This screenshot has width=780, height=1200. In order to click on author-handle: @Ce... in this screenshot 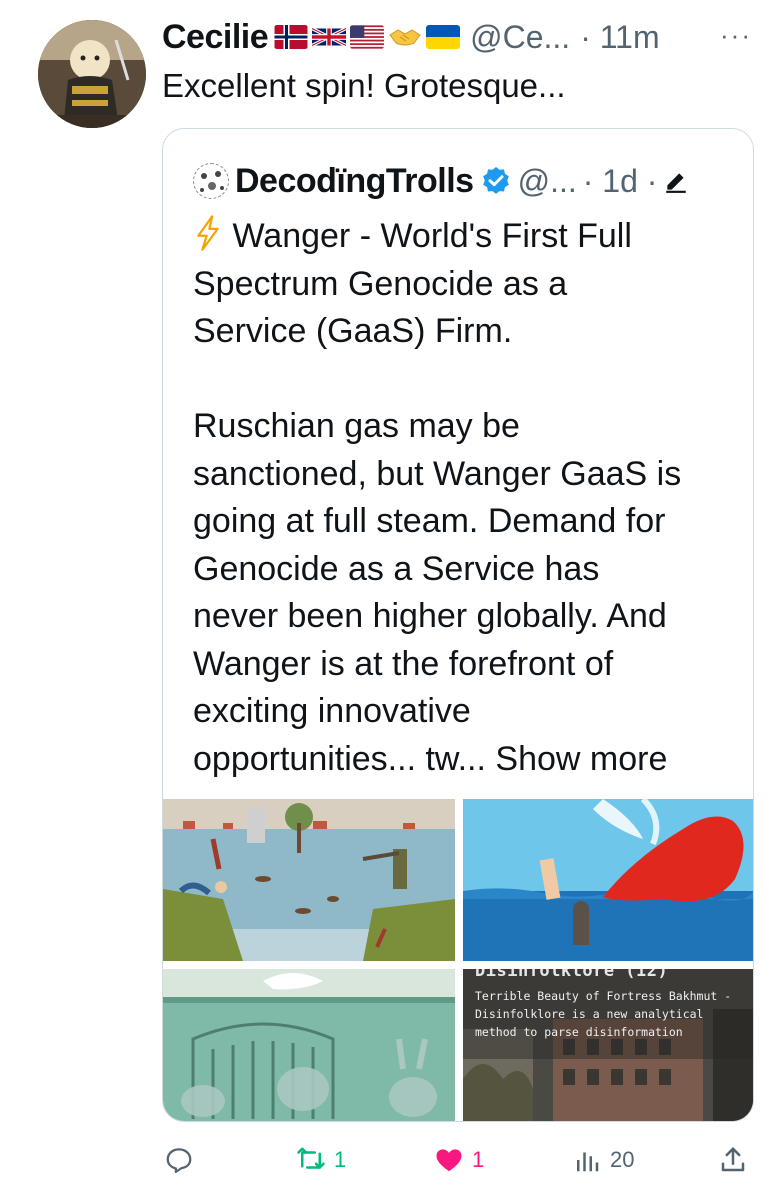, I will do `click(520, 37)`.